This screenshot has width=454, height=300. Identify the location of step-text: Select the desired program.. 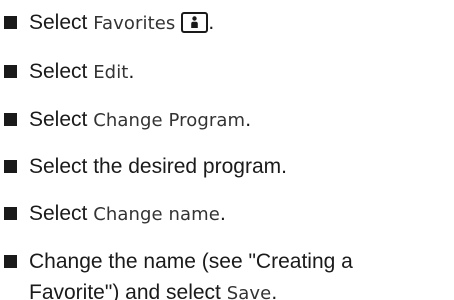
(158, 166).